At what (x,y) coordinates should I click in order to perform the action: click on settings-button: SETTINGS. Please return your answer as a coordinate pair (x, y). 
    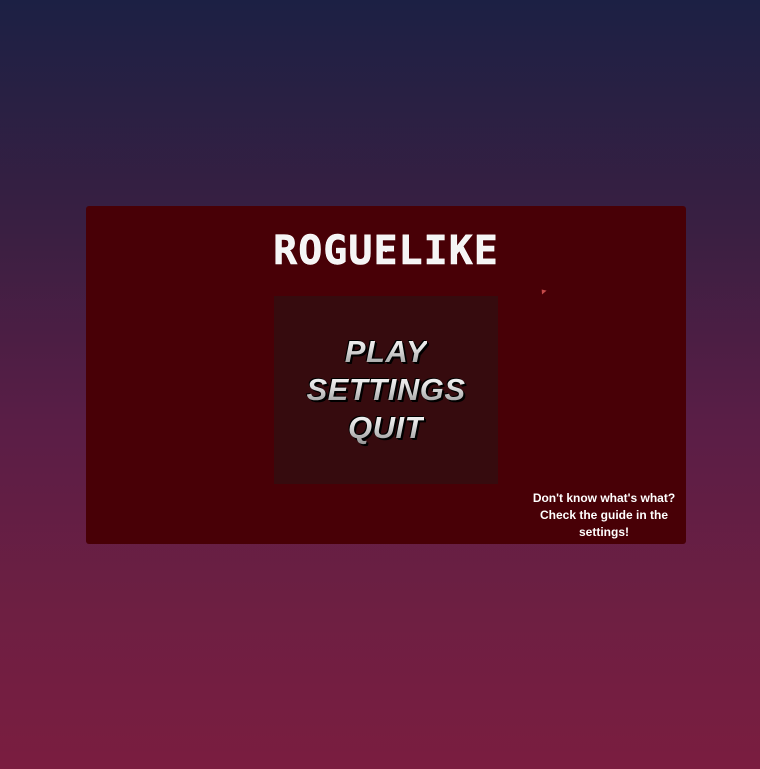
    Looking at the image, I should click on (385, 390).